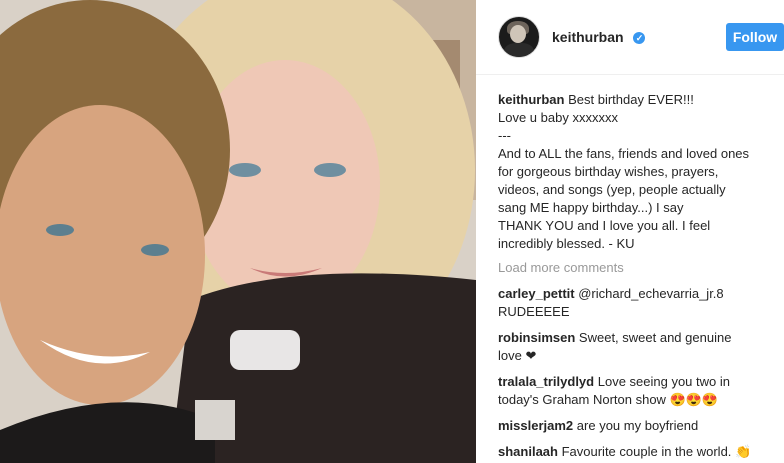  I want to click on comment-text: Love seeing you two in, so click(663, 381).